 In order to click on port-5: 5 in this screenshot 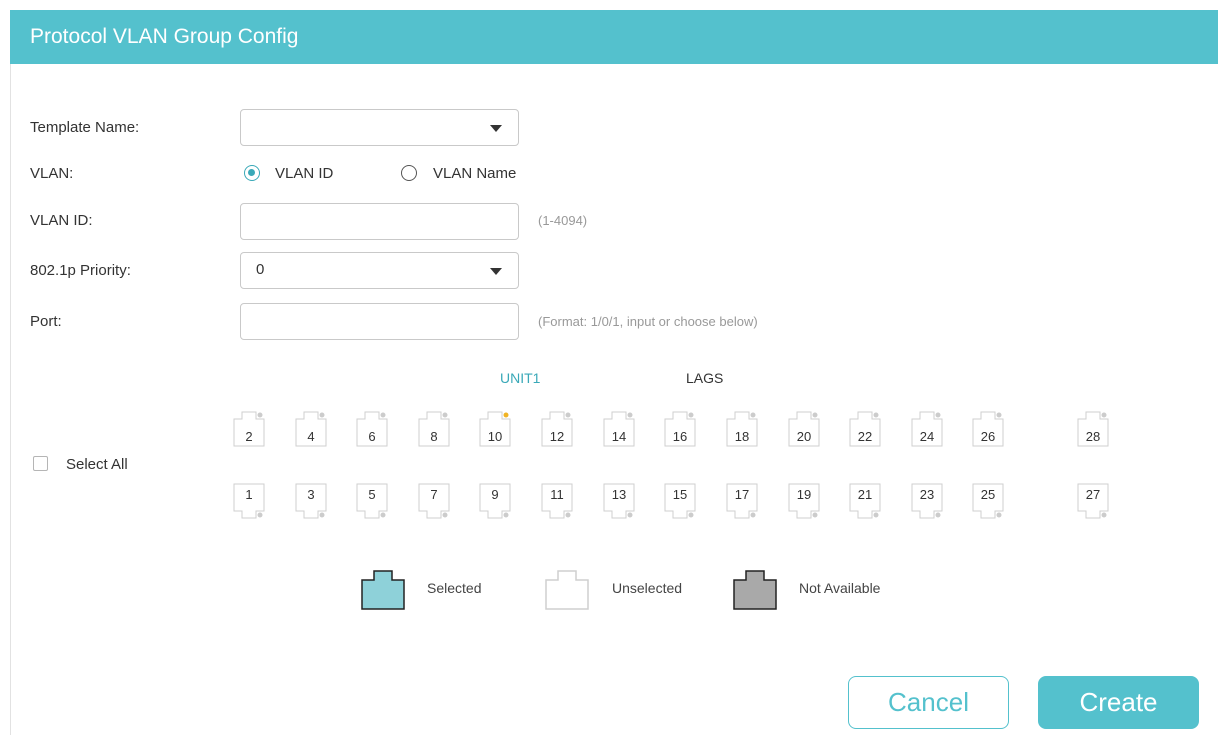, I will do `click(372, 501)`.